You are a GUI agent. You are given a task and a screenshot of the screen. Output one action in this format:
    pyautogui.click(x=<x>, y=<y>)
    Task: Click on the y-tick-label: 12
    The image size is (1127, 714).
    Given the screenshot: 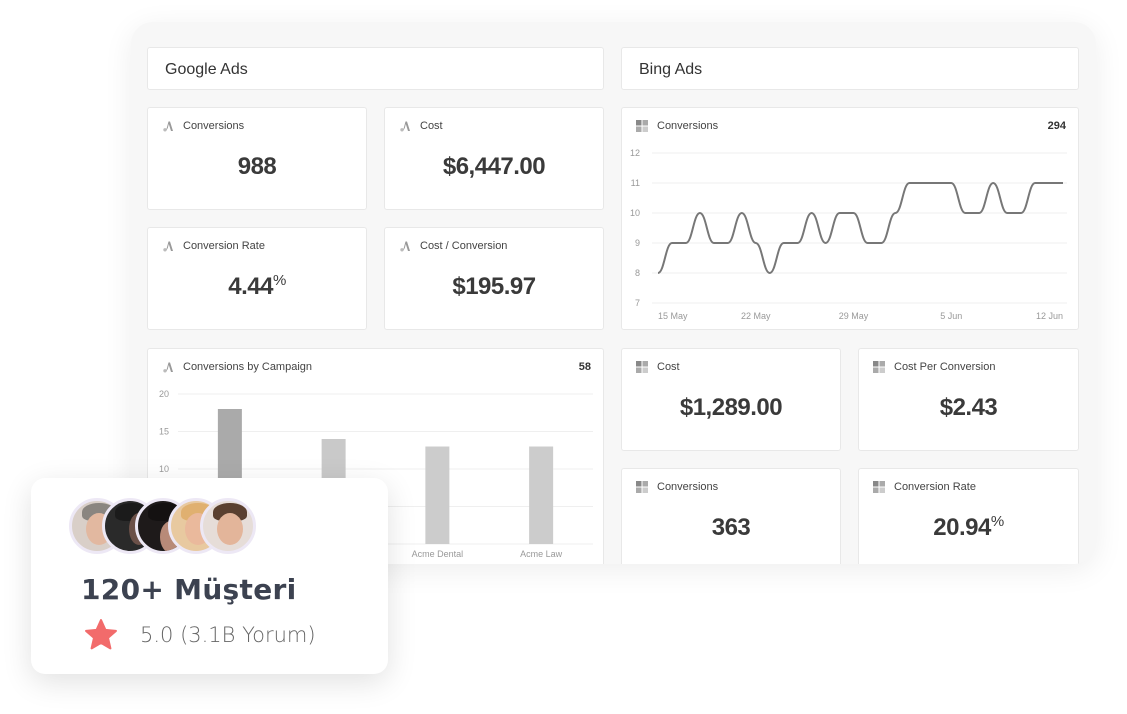 What is the action you would take?
    pyautogui.click(x=635, y=153)
    